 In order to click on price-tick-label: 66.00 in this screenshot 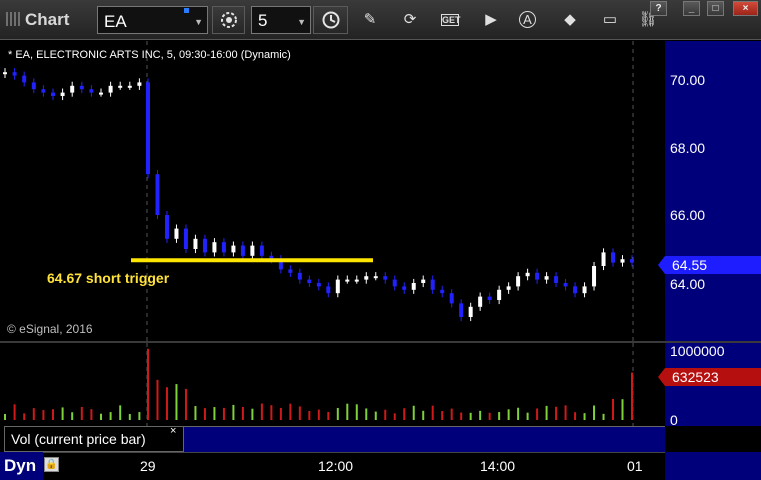, I will do `click(688, 215)`.